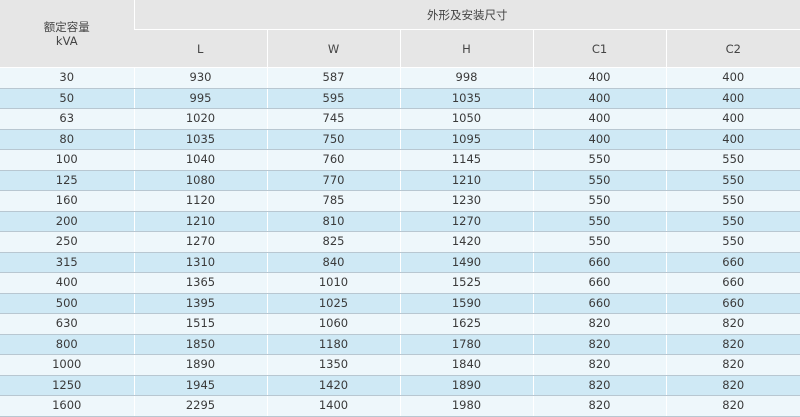 The width and height of the screenshot is (800, 417). What do you see at coordinates (67, 78) in the screenshot?
I see `capacity-cell: 30` at bounding box center [67, 78].